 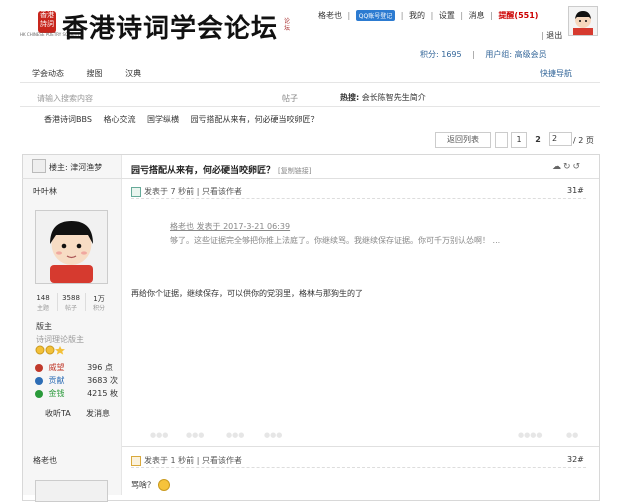 I want to click on op-label: 楼主: 津河渔梦, so click(x=75, y=167).